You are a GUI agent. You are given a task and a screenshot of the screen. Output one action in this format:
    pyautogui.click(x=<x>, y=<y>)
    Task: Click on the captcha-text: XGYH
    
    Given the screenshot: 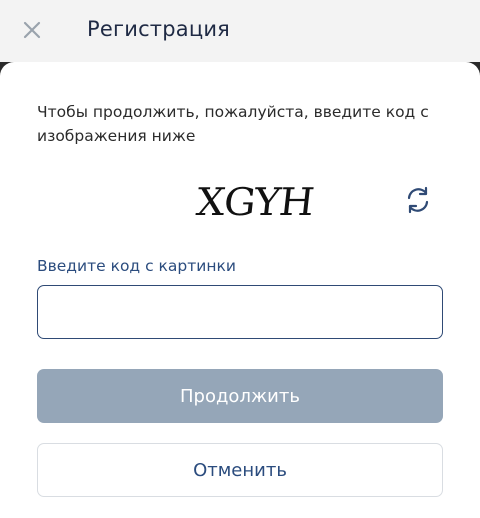 What is the action you would take?
    pyautogui.click(x=255, y=202)
    